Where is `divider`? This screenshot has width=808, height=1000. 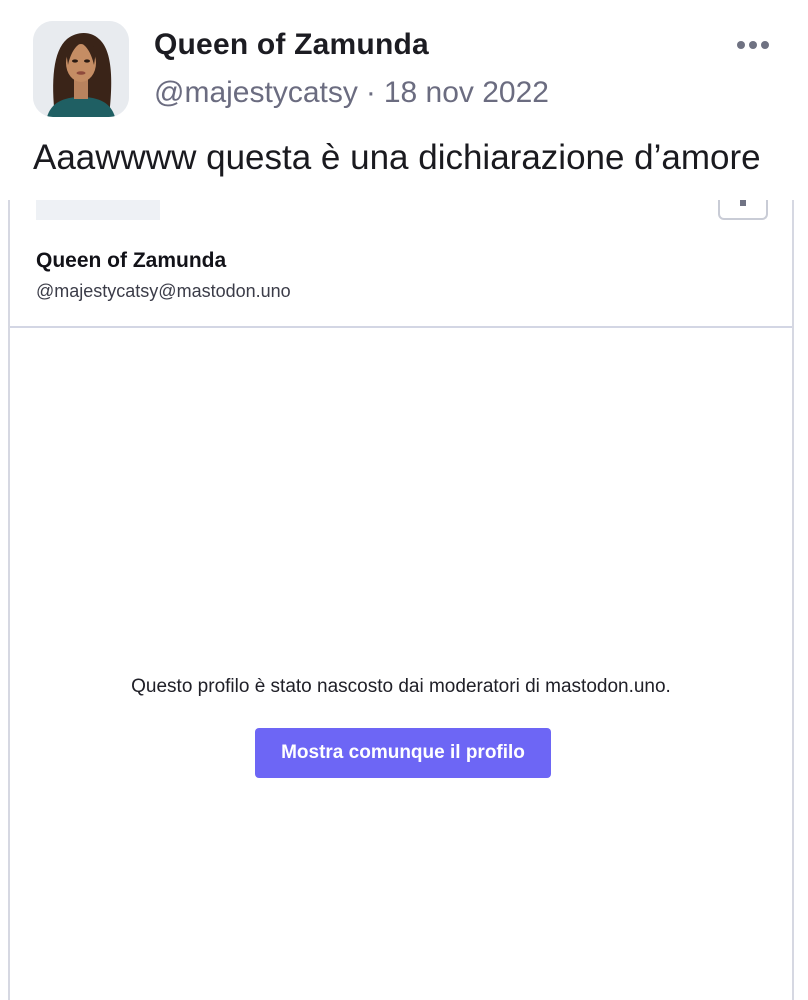 divider is located at coordinates (401, 327).